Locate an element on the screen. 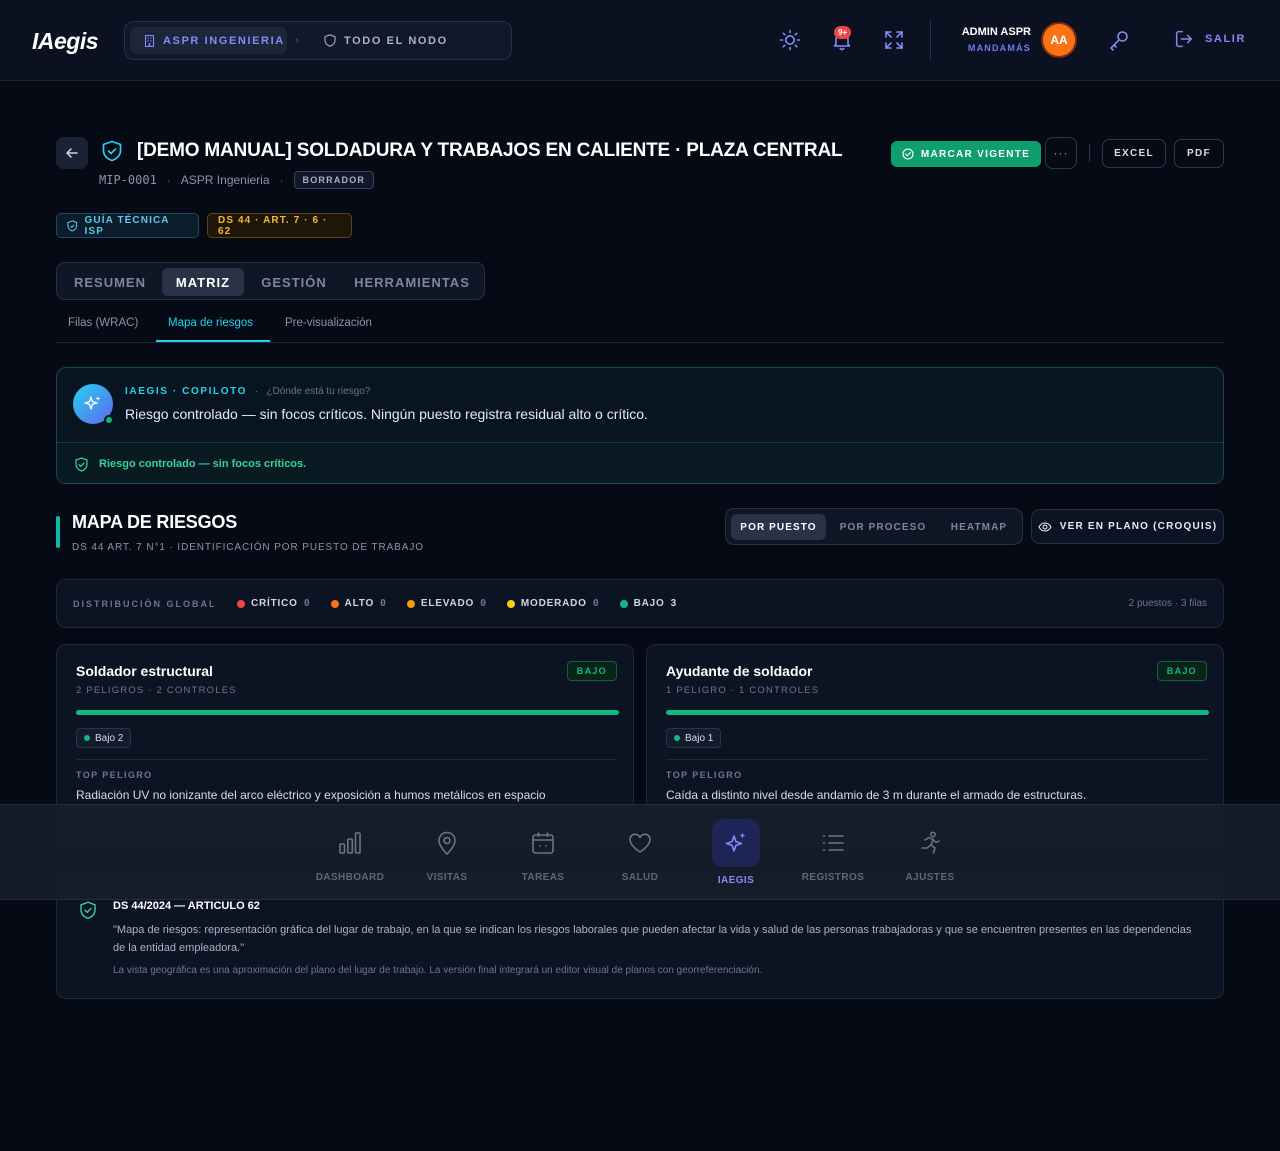 The height and width of the screenshot is (1151, 1280). user-name: ADMIN ASPR is located at coordinates (996, 32).